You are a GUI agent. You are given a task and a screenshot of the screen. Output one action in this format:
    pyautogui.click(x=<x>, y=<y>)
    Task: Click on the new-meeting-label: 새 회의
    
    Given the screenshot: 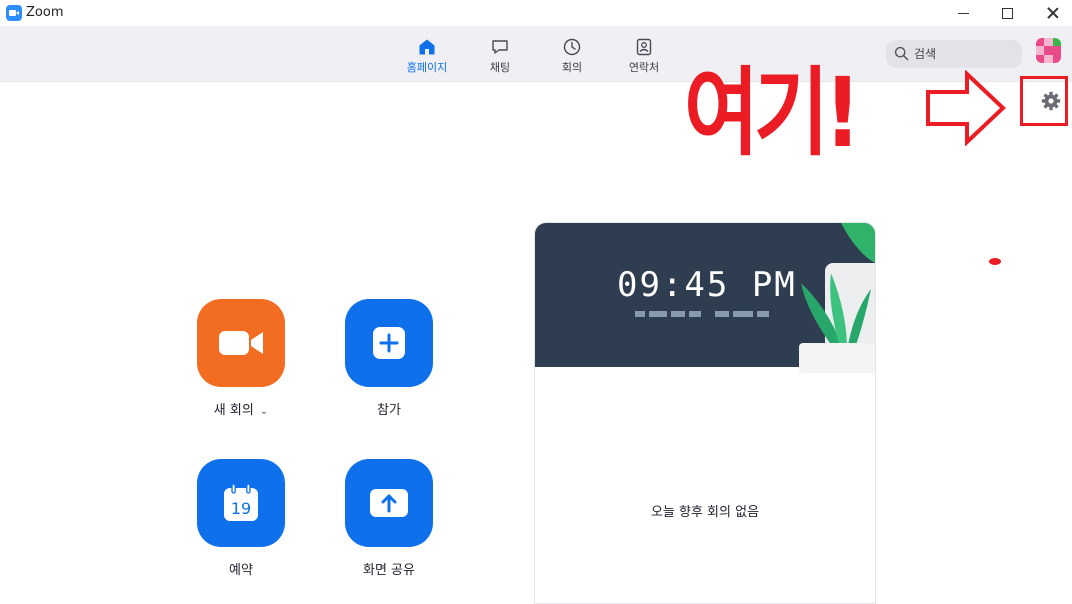 What is the action you would take?
    pyautogui.click(x=233, y=410)
    